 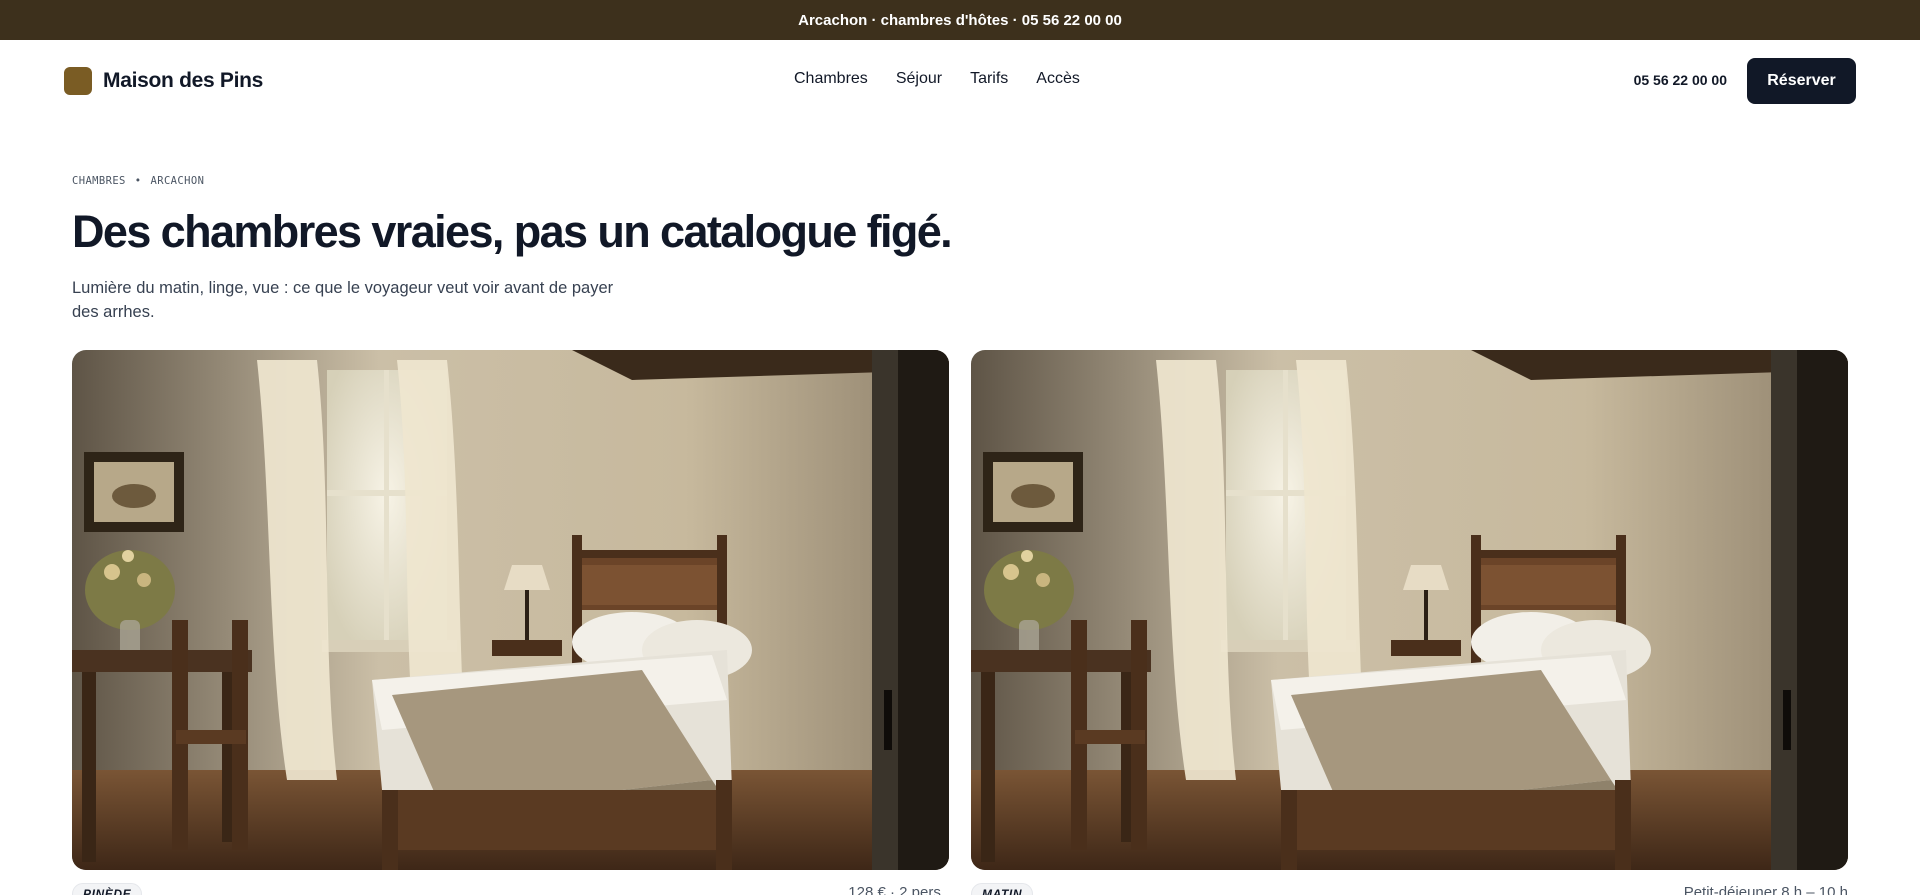 I want to click on nav-item-acces: Accès, so click(x=1058, y=79).